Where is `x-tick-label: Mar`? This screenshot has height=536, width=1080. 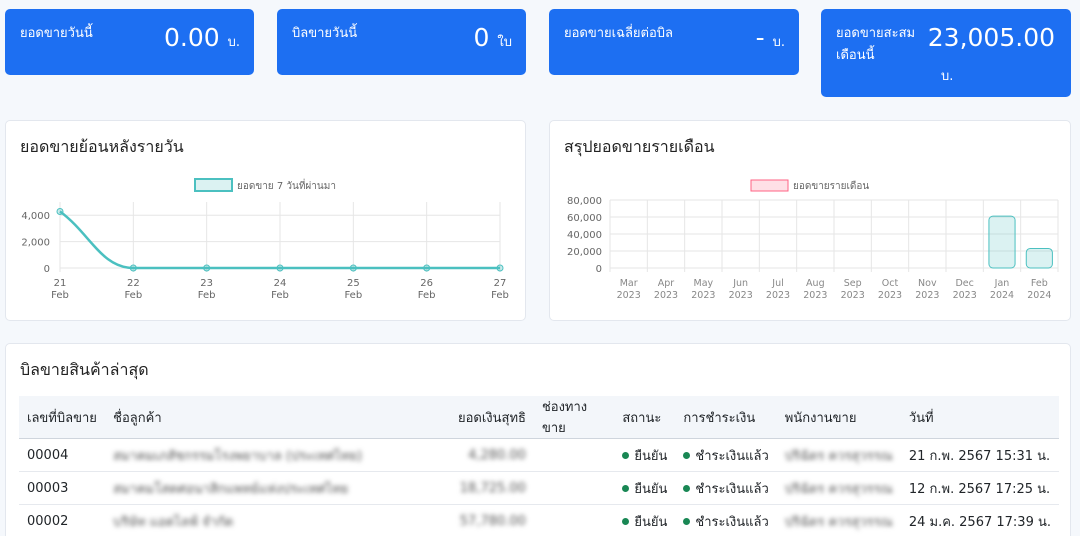 x-tick-label: Mar is located at coordinates (629, 283).